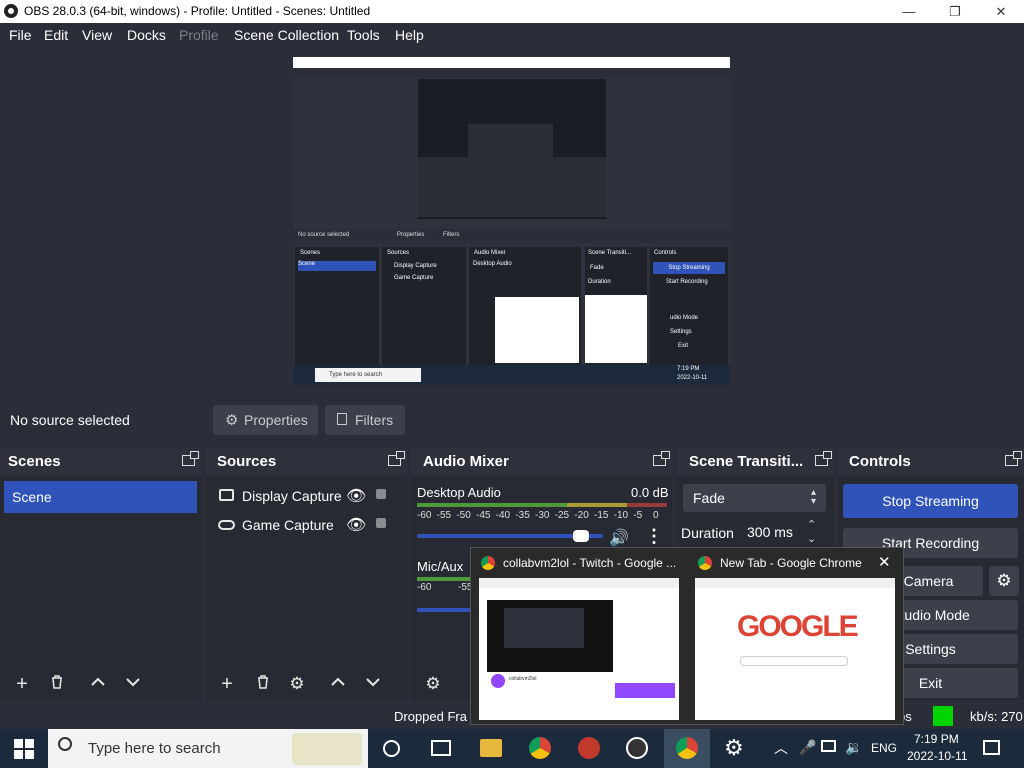  What do you see at coordinates (579, 649) in the screenshot?
I see `twitch-thumbnail: collabvm2lol` at bounding box center [579, 649].